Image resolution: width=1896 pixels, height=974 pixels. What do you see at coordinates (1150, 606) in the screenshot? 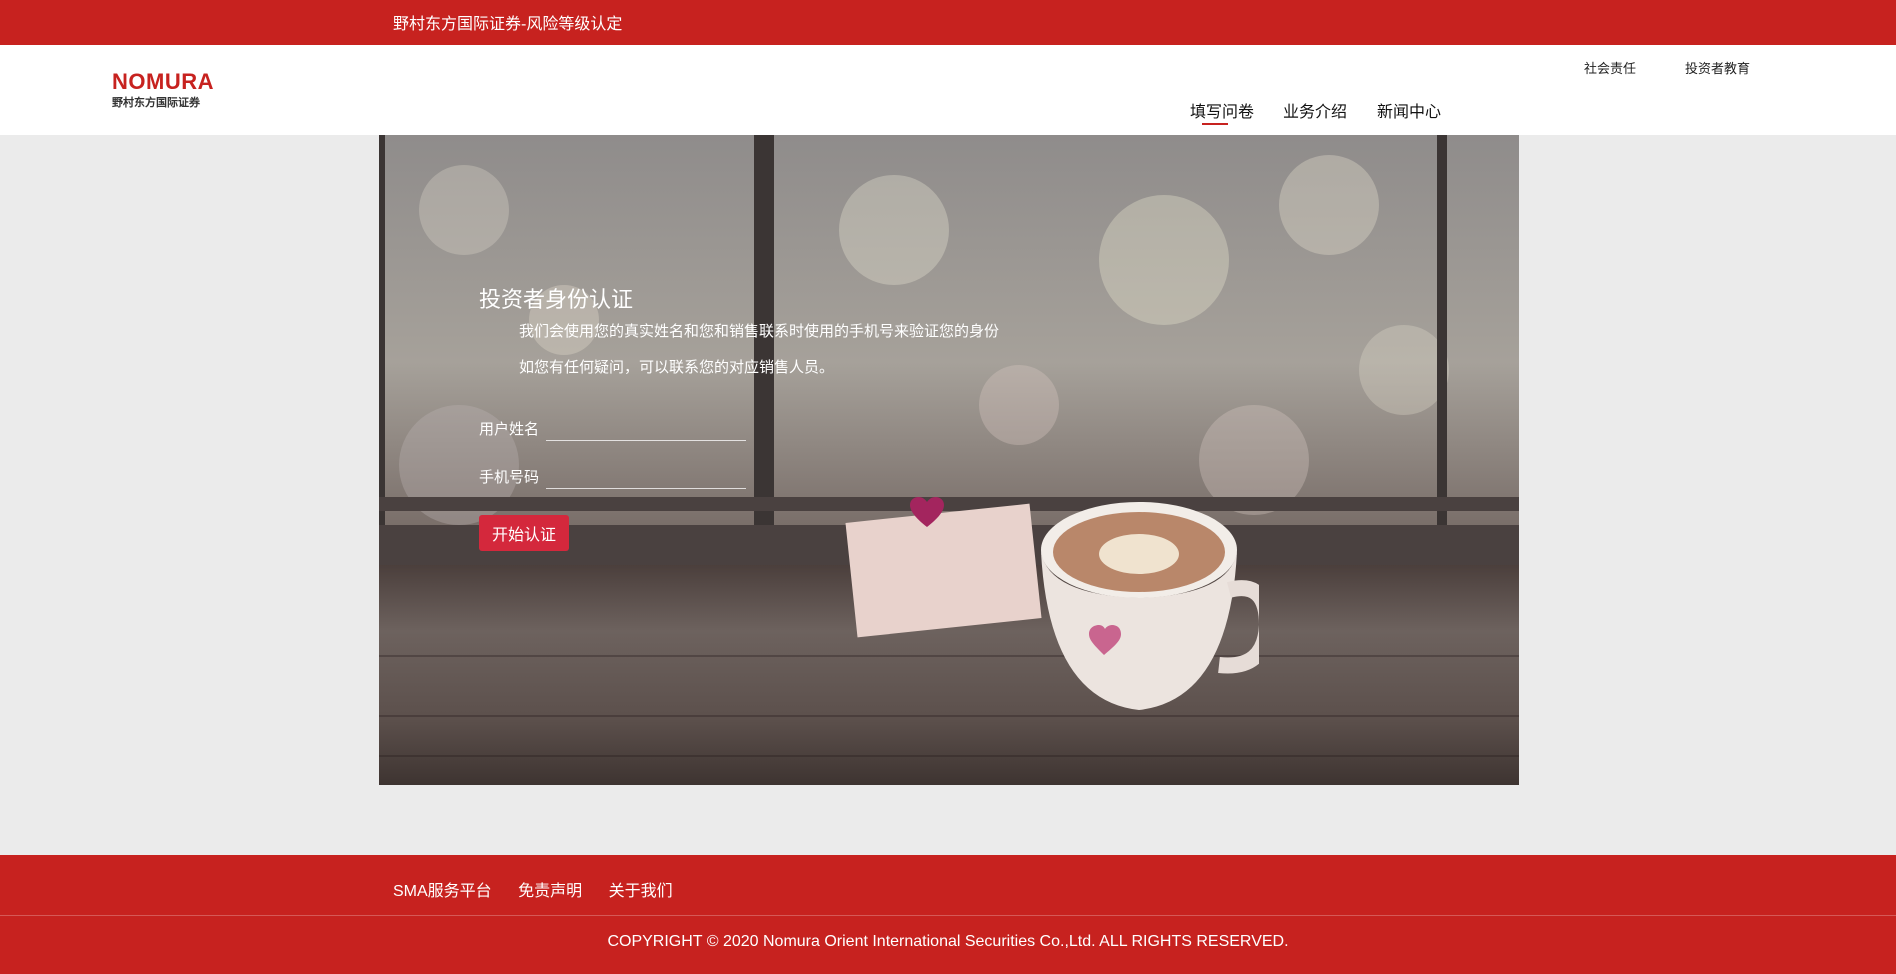
I see `coffee-cup-icon` at bounding box center [1150, 606].